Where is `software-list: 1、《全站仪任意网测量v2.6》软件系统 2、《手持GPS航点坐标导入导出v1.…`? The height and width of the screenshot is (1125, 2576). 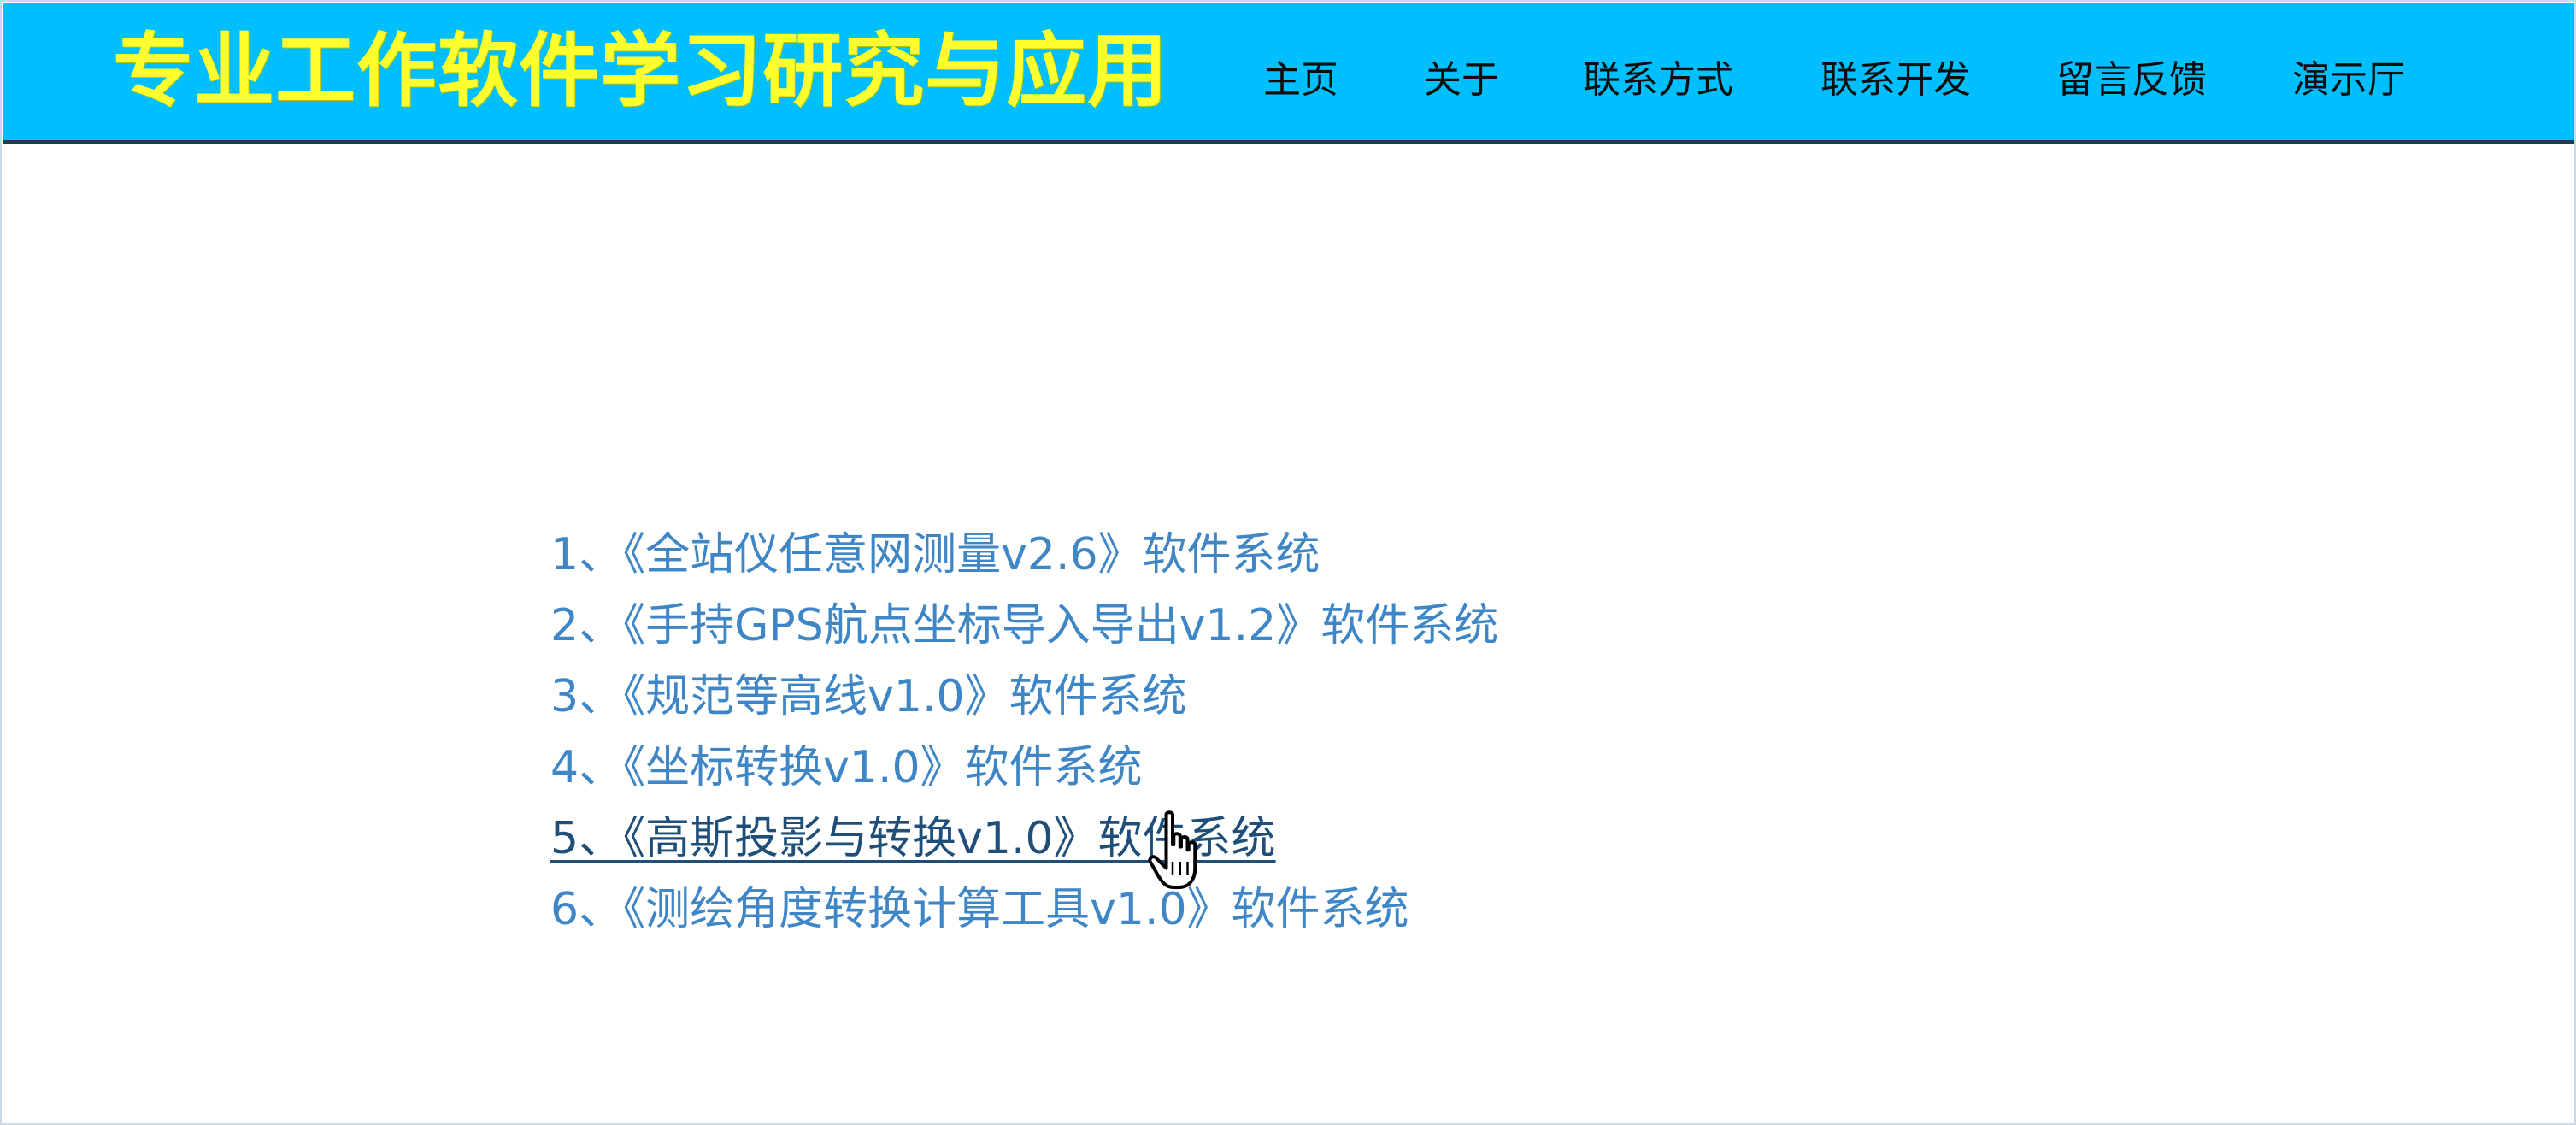
software-list: 1、《全站仪任意网测量v2.6》软件系统 2、《手持GPS航点坐标导入导出v1.… is located at coordinates (1024, 732).